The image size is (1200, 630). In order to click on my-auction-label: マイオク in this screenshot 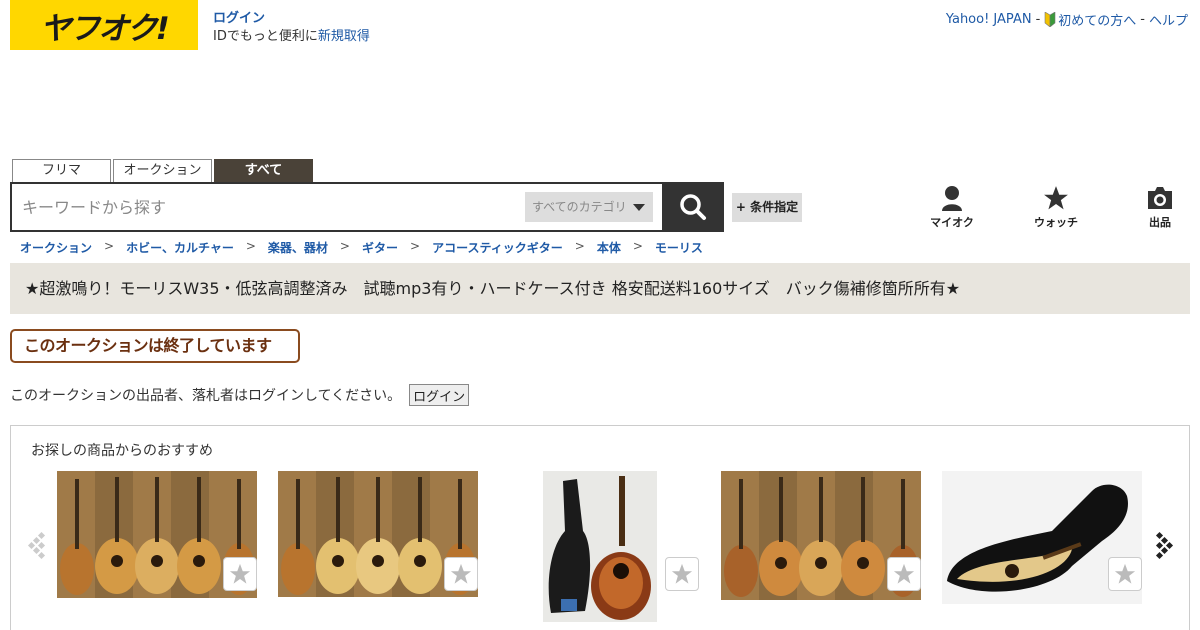, I will do `click(952, 222)`.